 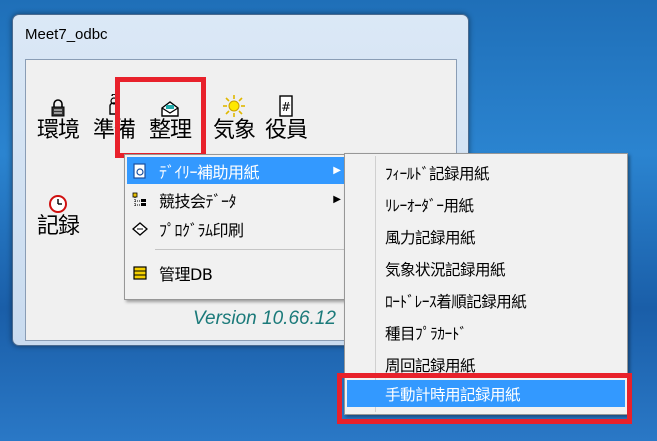 I want to click on menu-item-management-db: 管理DB, so click(x=238, y=272).